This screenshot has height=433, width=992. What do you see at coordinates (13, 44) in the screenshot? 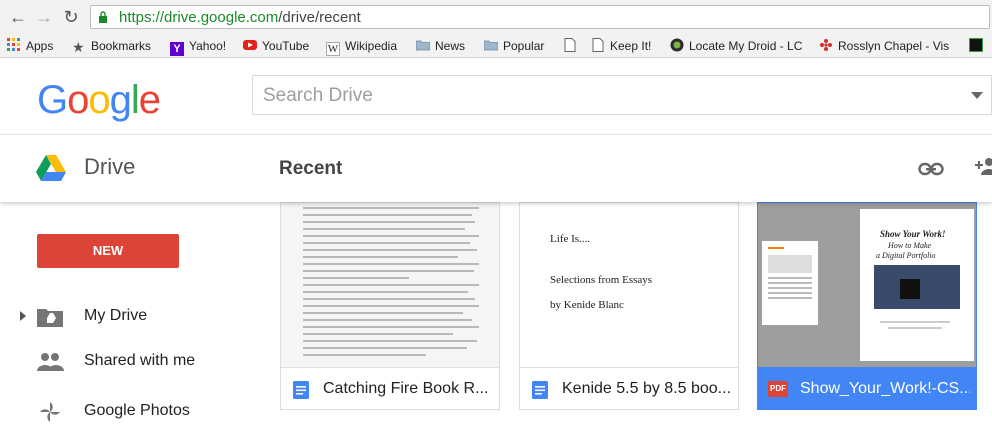
I see `apps-grid-icon` at bounding box center [13, 44].